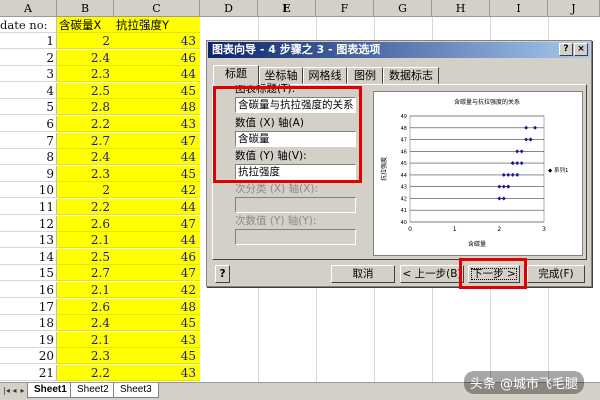 The image size is (600, 400). What do you see at coordinates (455, 229) in the screenshot?
I see `x-tick-label: 1` at bounding box center [455, 229].